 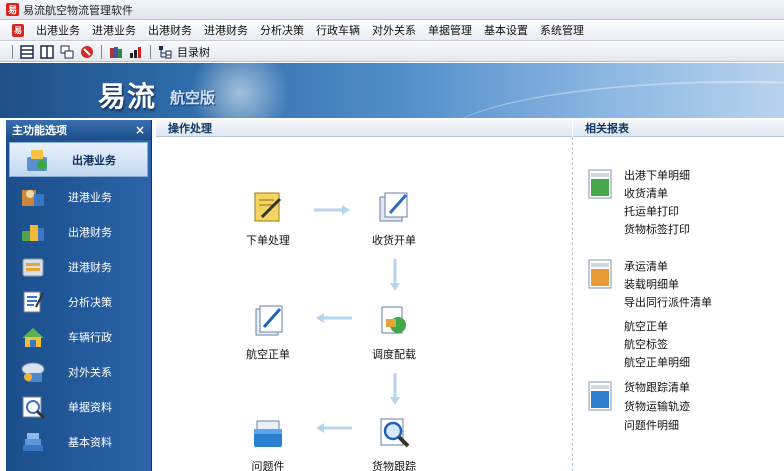 I want to click on report-problem-items-detail: 问题件明细, so click(x=651, y=425).